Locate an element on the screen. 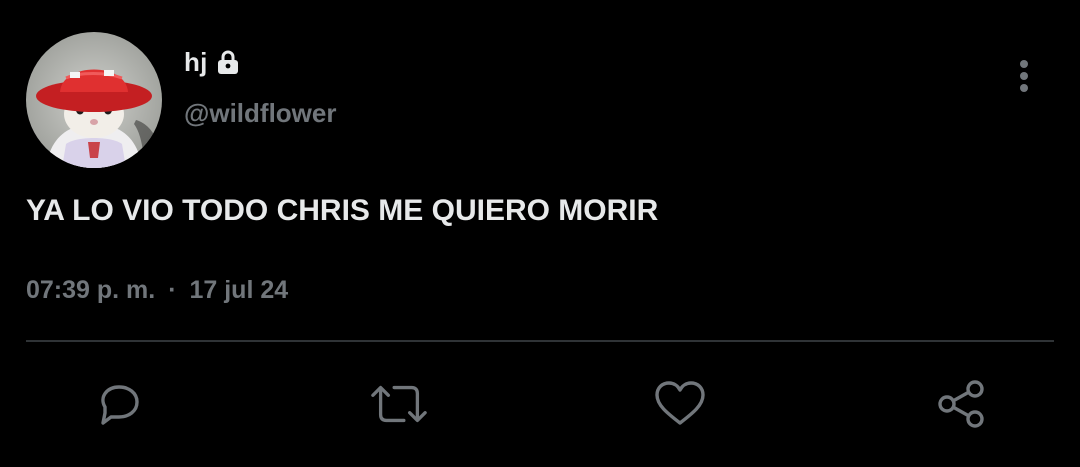 This screenshot has height=467, width=1080. tweet-text: YA LO VIO TODO CHRIS ME QUIERO MORIR is located at coordinates (342, 210).